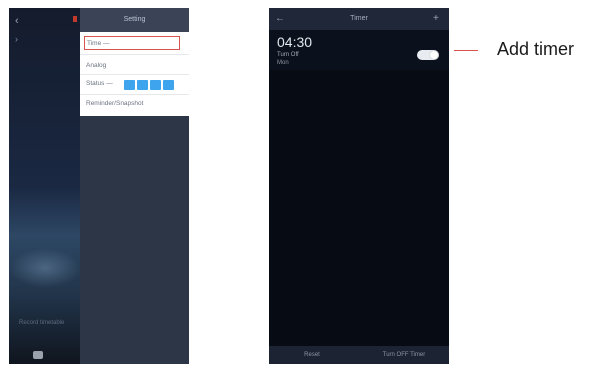 Image resolution: width=612 pixels, height=369 pixels. I want to click on timer-item: 04:30 Turn Off Mon, so click(359, 50).